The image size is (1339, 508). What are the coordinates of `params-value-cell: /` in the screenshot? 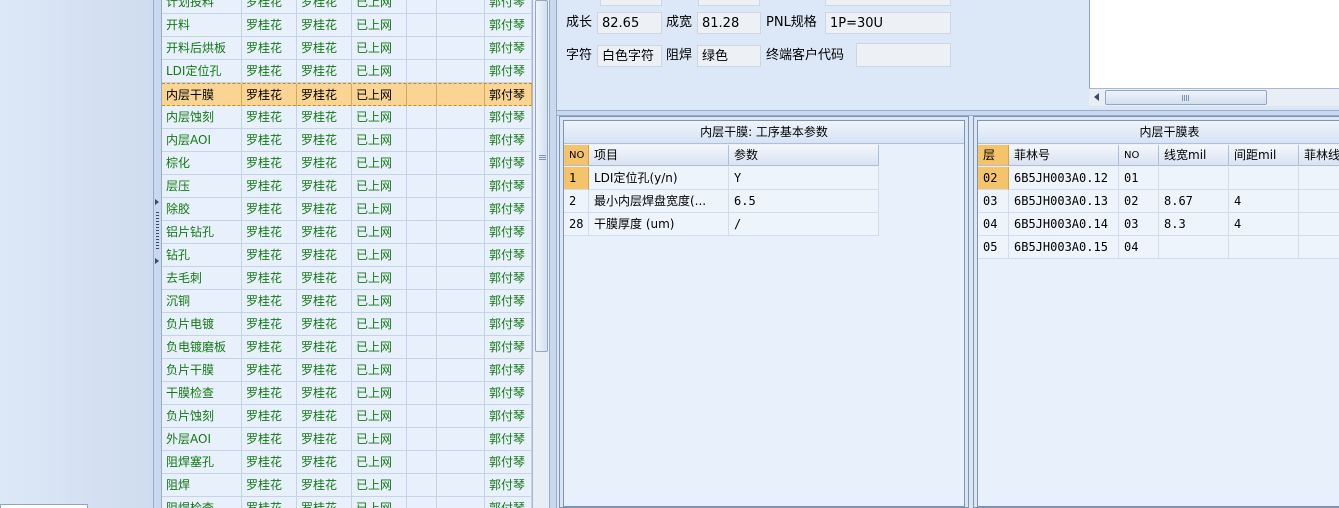 It's located at (804, 224).